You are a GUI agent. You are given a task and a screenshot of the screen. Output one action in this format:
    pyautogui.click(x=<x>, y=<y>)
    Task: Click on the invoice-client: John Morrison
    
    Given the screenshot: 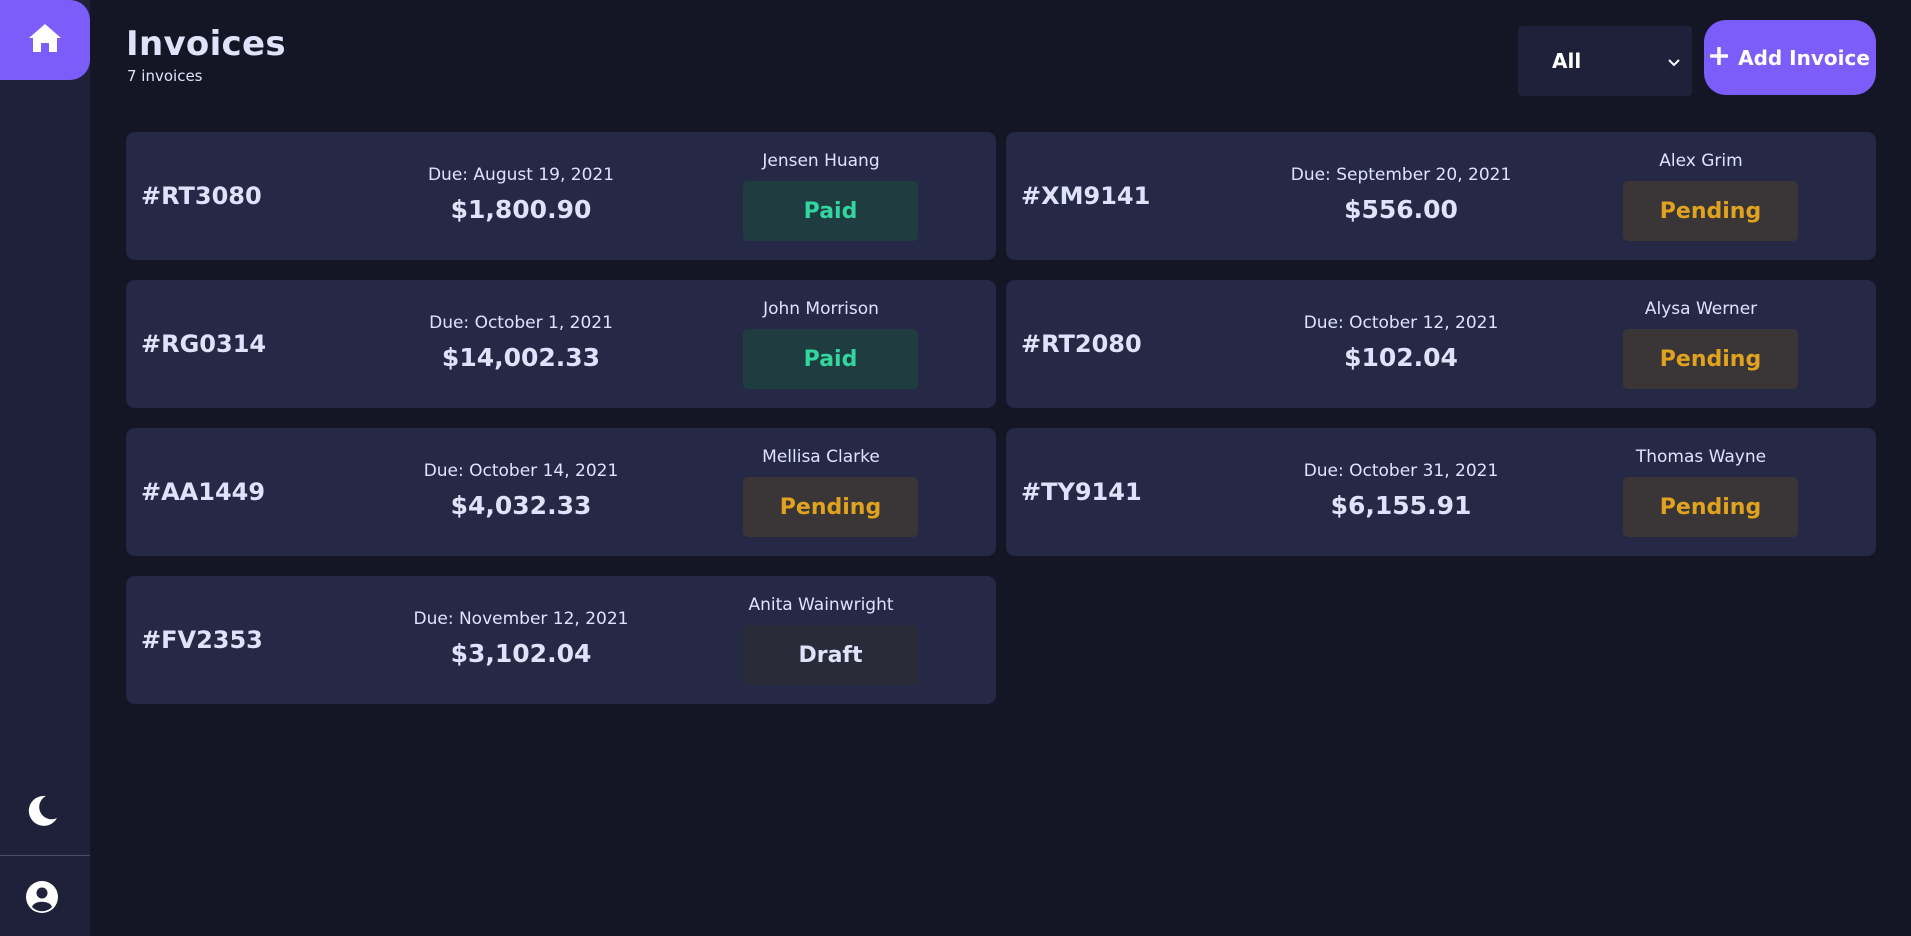 What is the action you would take?
    pyautogui.click(x=821, y=309)
    